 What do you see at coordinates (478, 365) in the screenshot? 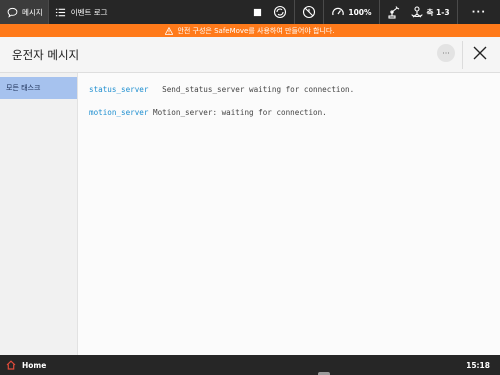
I see `clock: 15:18` at bounding box center [478, 365].